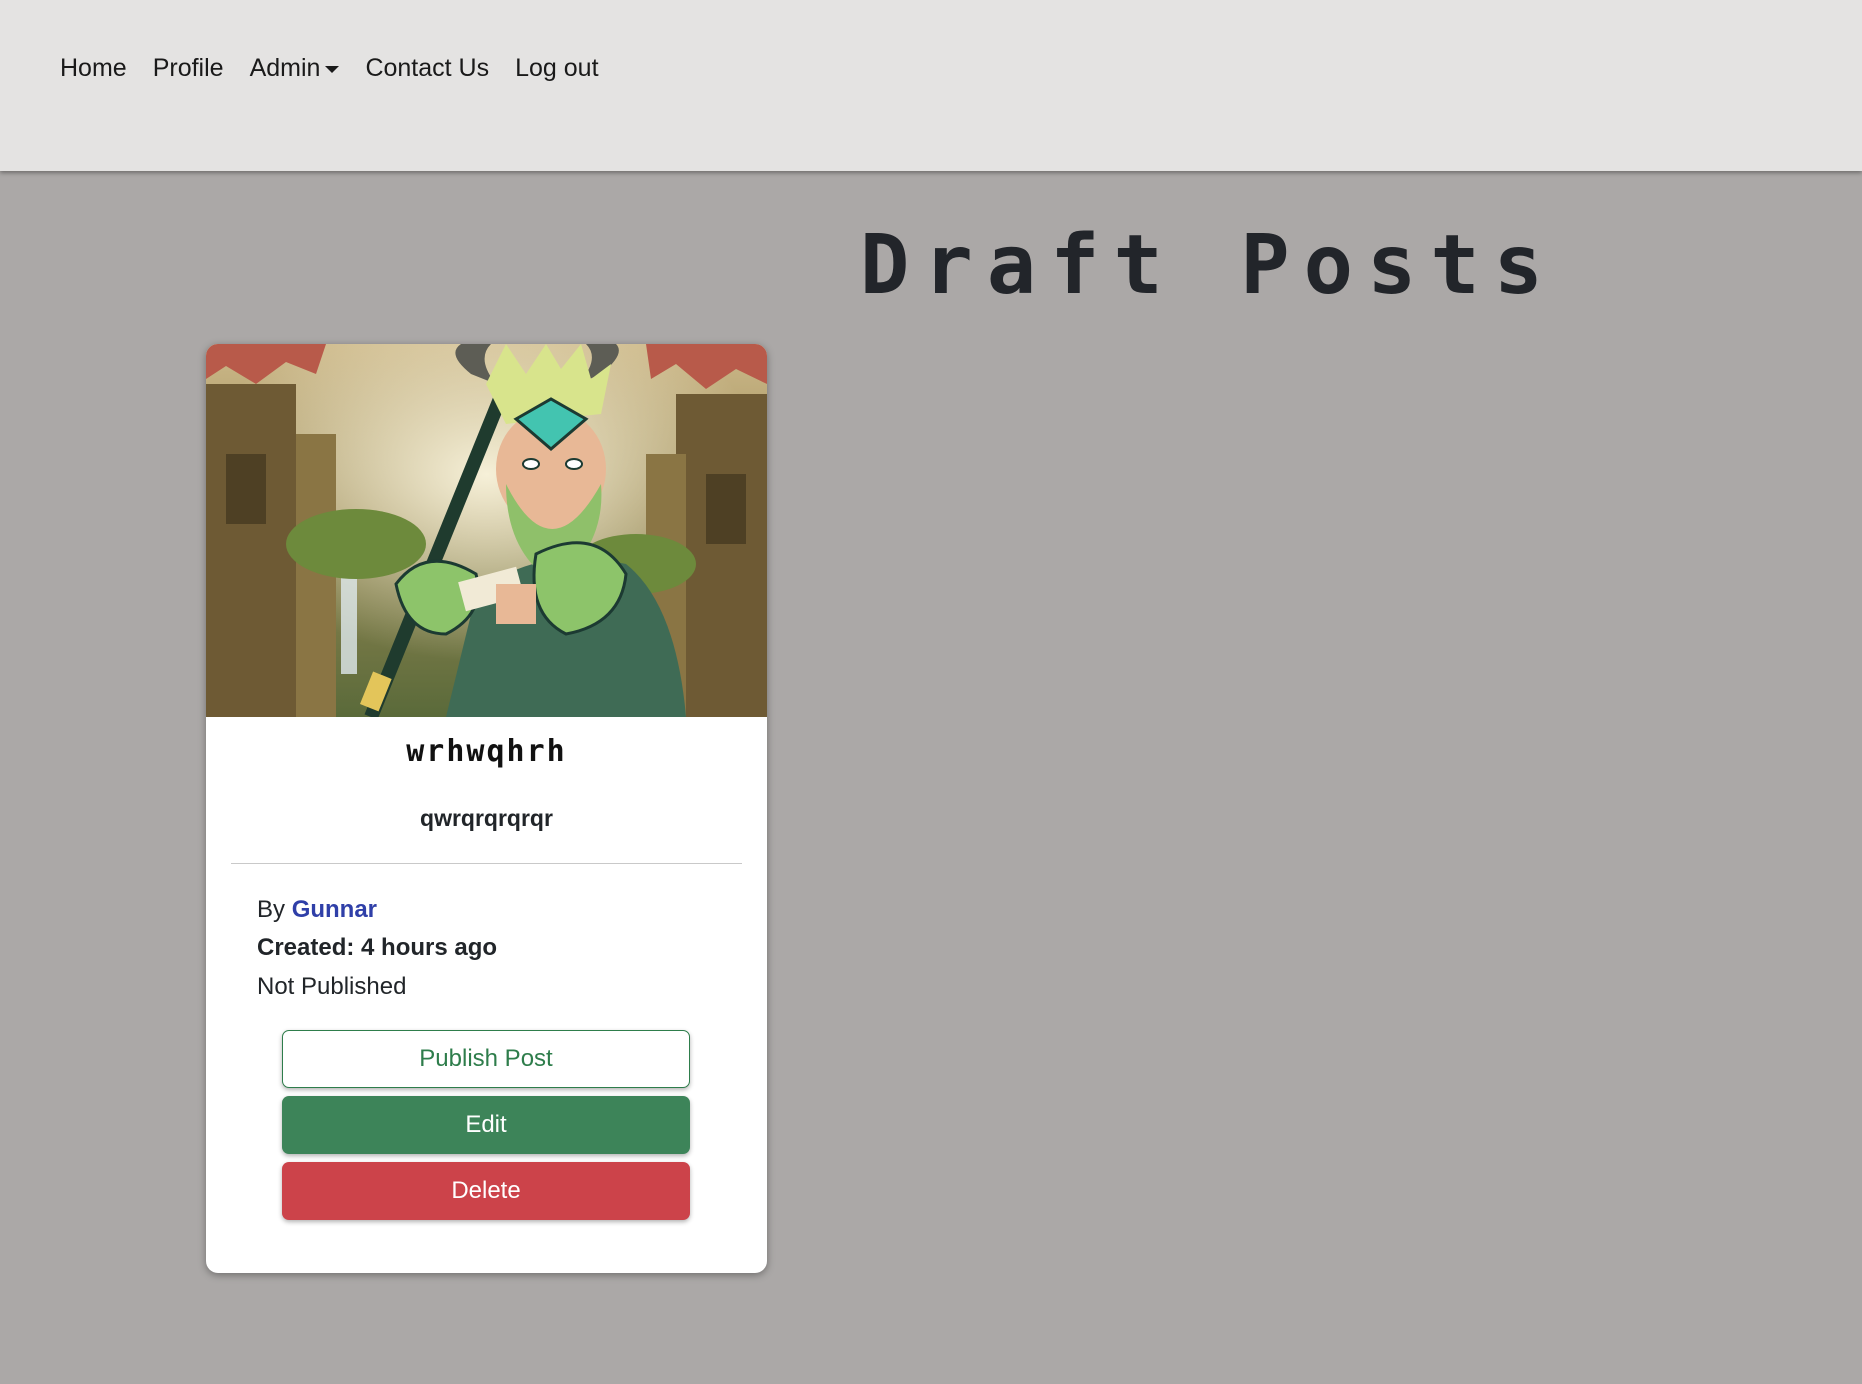 This screenshot has height=1384, width=1862. I want to click on nav-admin-label: Admin, so click(285, 68).